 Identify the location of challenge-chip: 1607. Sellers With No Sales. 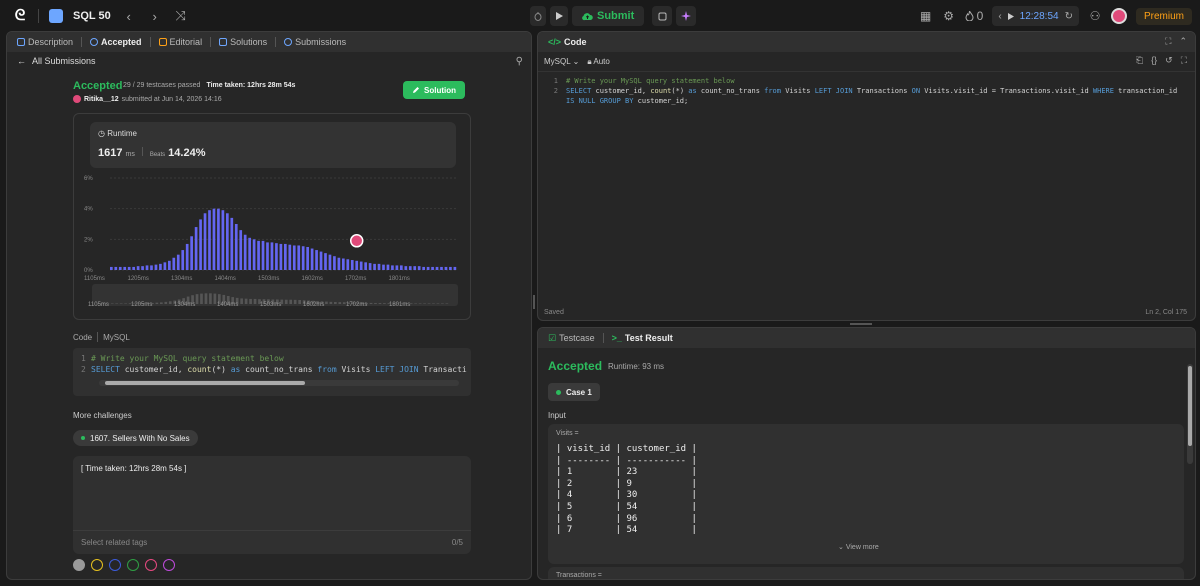
(135, 438).